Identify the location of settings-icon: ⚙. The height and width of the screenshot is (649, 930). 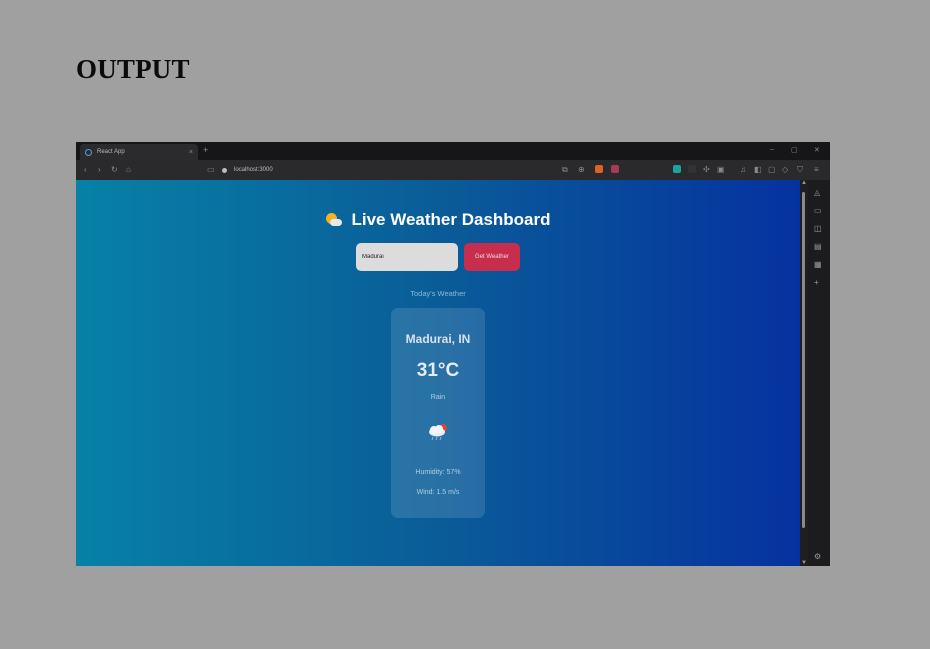
(817, 557).